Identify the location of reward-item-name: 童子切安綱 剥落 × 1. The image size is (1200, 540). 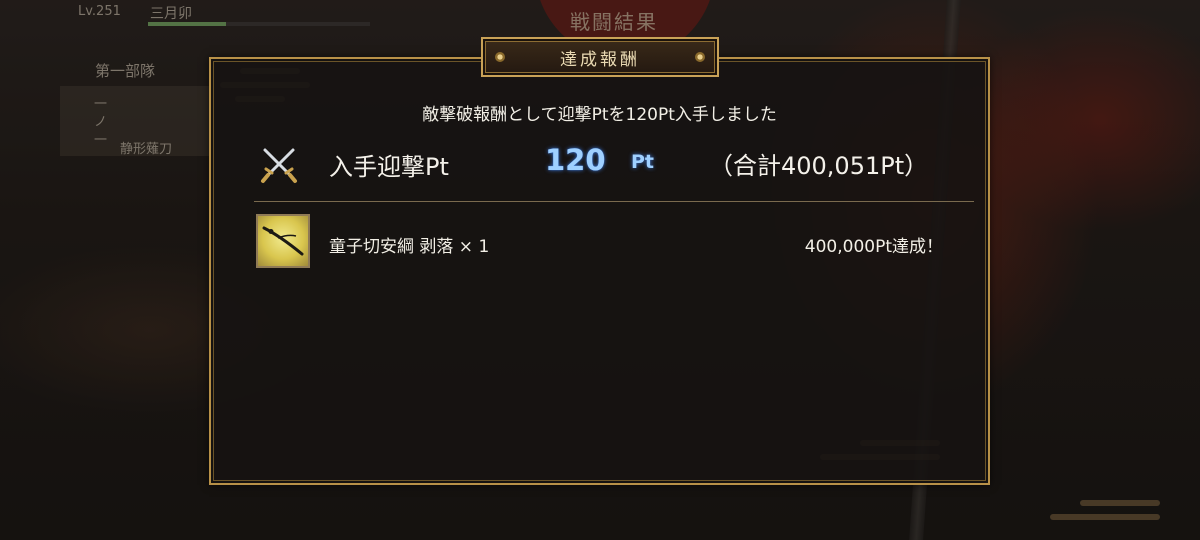
(409, 247).